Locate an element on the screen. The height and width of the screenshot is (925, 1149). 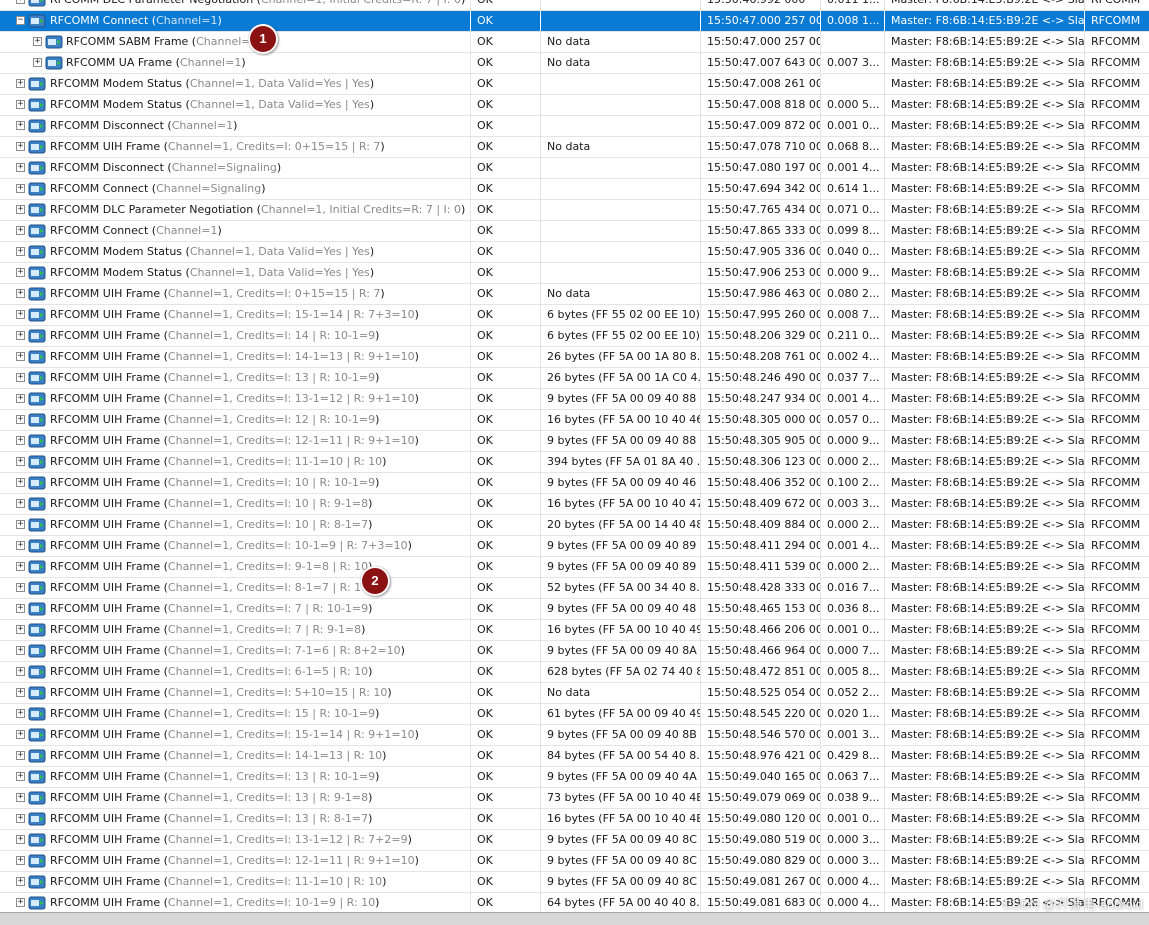
frame-params: Channel=1 is located at coordinates (187, 230).